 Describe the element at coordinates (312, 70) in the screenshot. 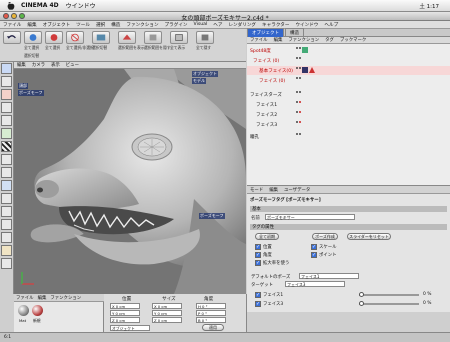

I see `pose-tag-icon` at that location.